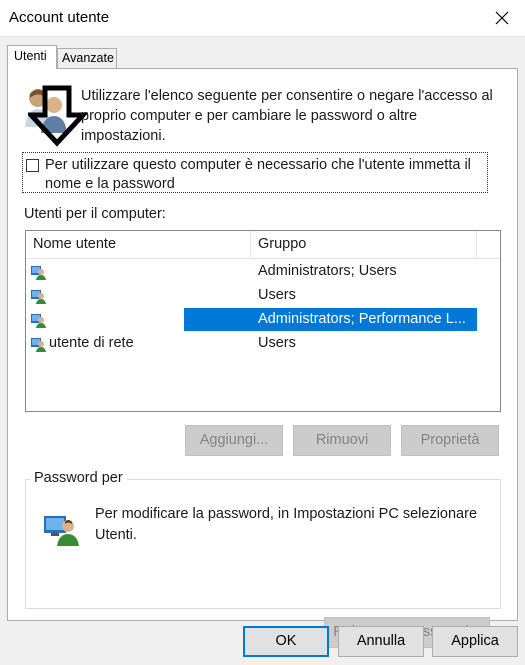 This screenshot has width=525, height=665. Describe the element at coordinates (61, 531) in the screenshot. I see `user-password-icon` at that location.